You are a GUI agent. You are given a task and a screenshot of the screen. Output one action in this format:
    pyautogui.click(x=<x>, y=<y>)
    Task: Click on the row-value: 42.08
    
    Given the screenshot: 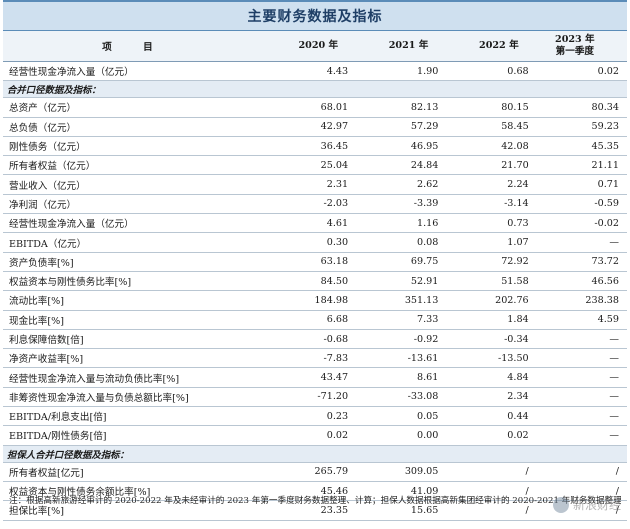 What is the action you would take?
    pyautogui.click(x=491, y=146)
    